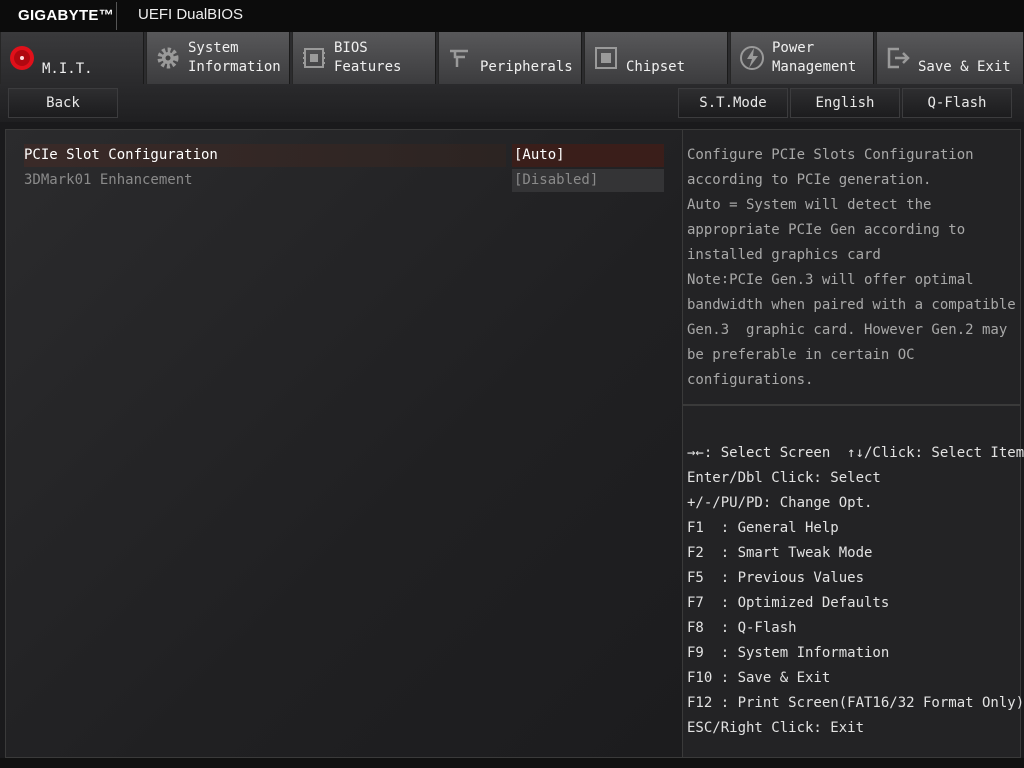  I want to click on key-help-item: F8 : Q-Flash, so click(742, 628).